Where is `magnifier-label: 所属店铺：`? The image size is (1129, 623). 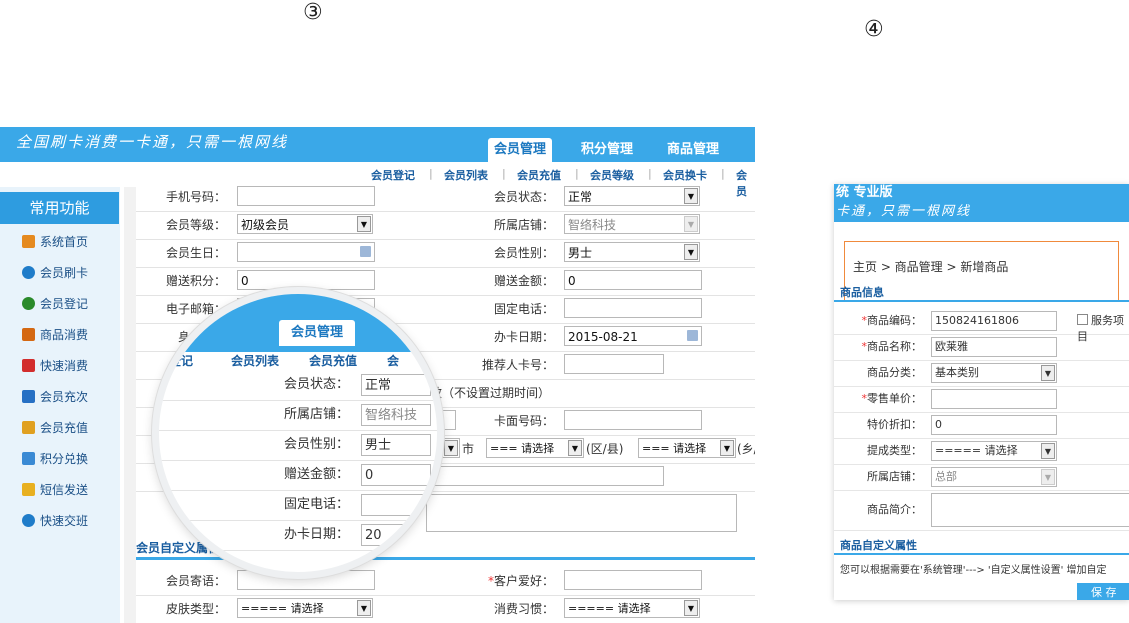 magnifier-label: 所属店铺： is located at coordinates (316, 414).